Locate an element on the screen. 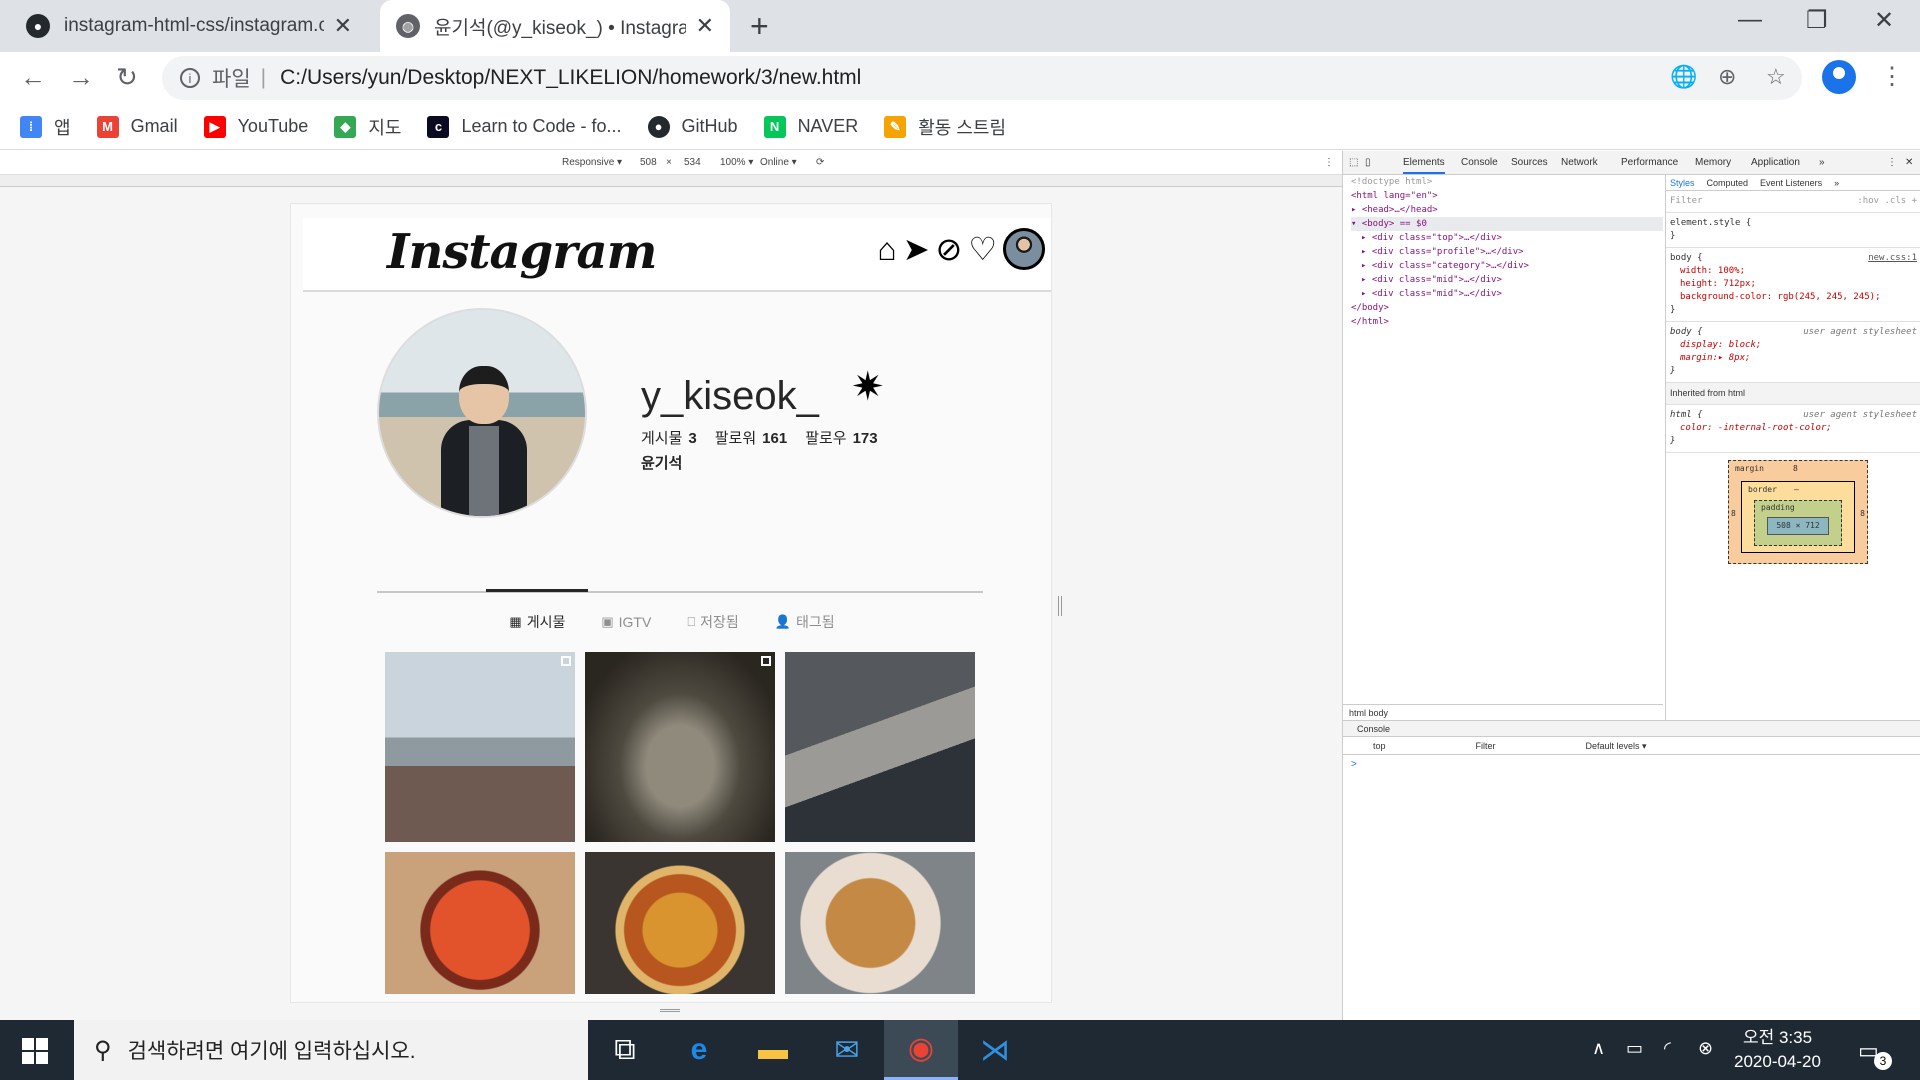 The height and width of the screenshot is (1080, 1920). styles-filter-input: Filter is located at coordinates (1686, 201).